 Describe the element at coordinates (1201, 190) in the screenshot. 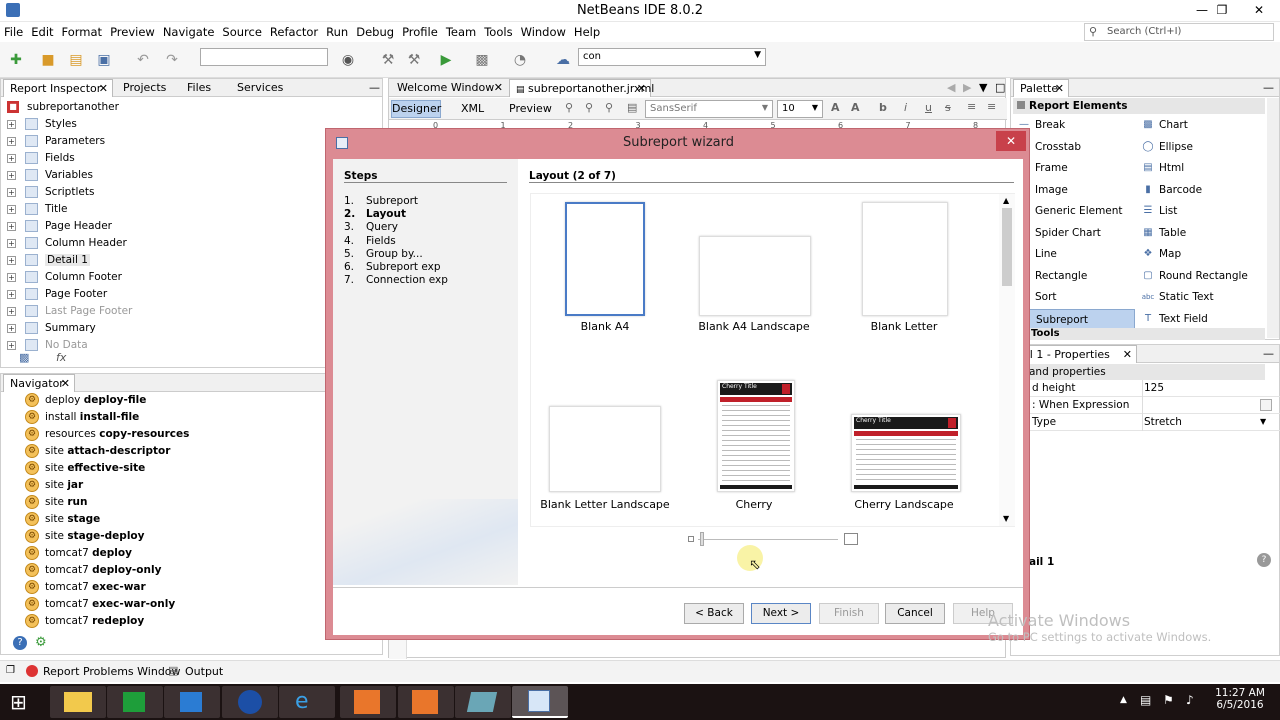

I see `palette-item-barcode: ▮ Barcode` at that location.